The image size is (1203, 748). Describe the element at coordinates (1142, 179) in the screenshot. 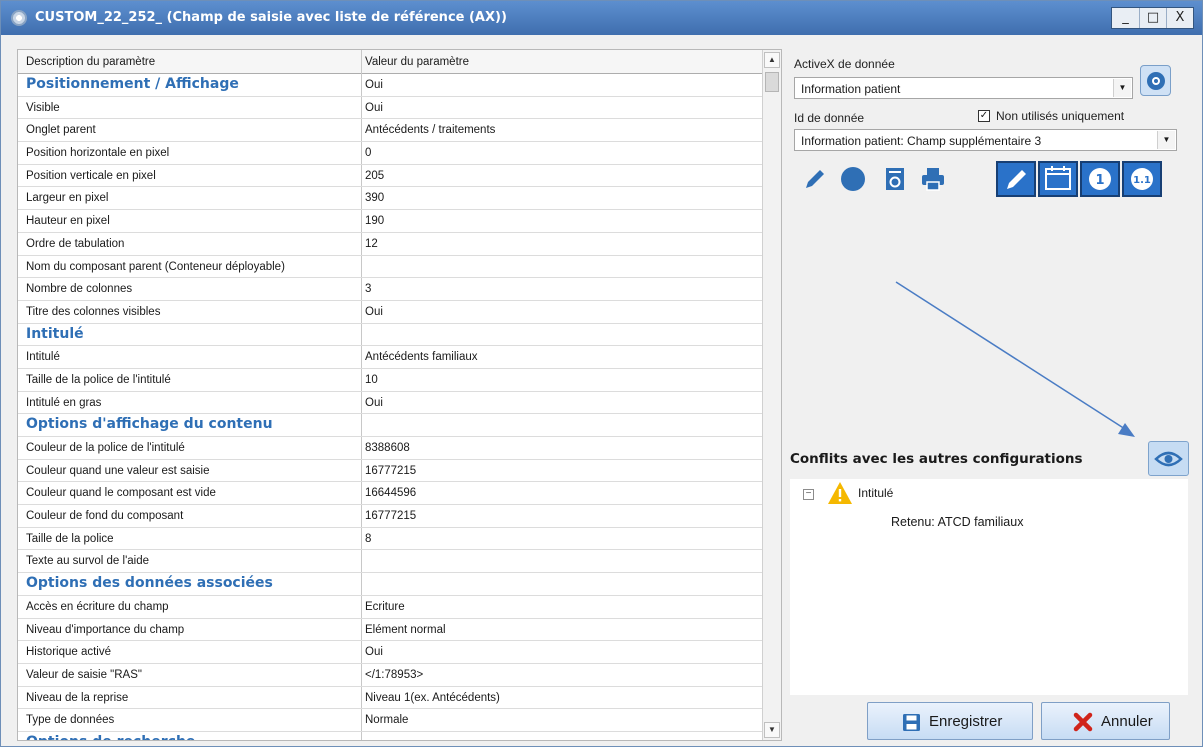

I see `decimal-toggle-button: 1.1` at that location.